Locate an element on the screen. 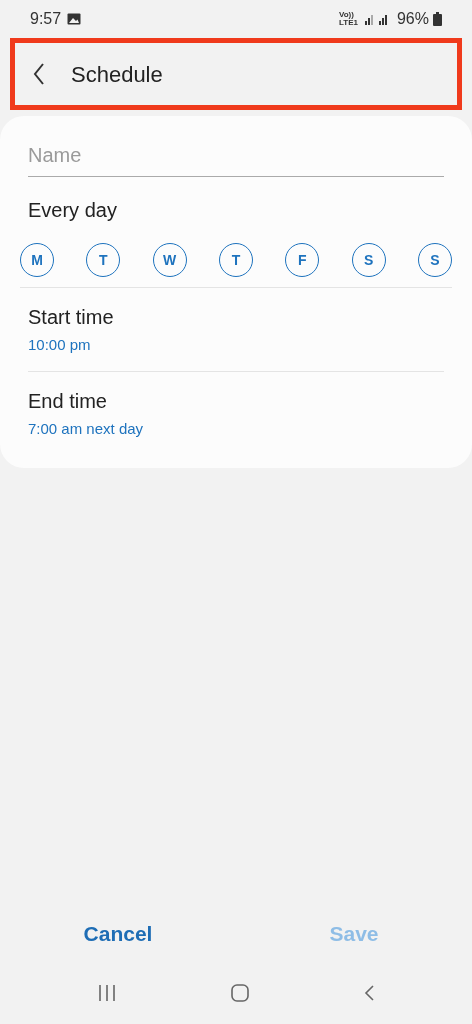 This screenshot has width=472, height=1024. setting-title: Start time is located at coordinates (236, 317).